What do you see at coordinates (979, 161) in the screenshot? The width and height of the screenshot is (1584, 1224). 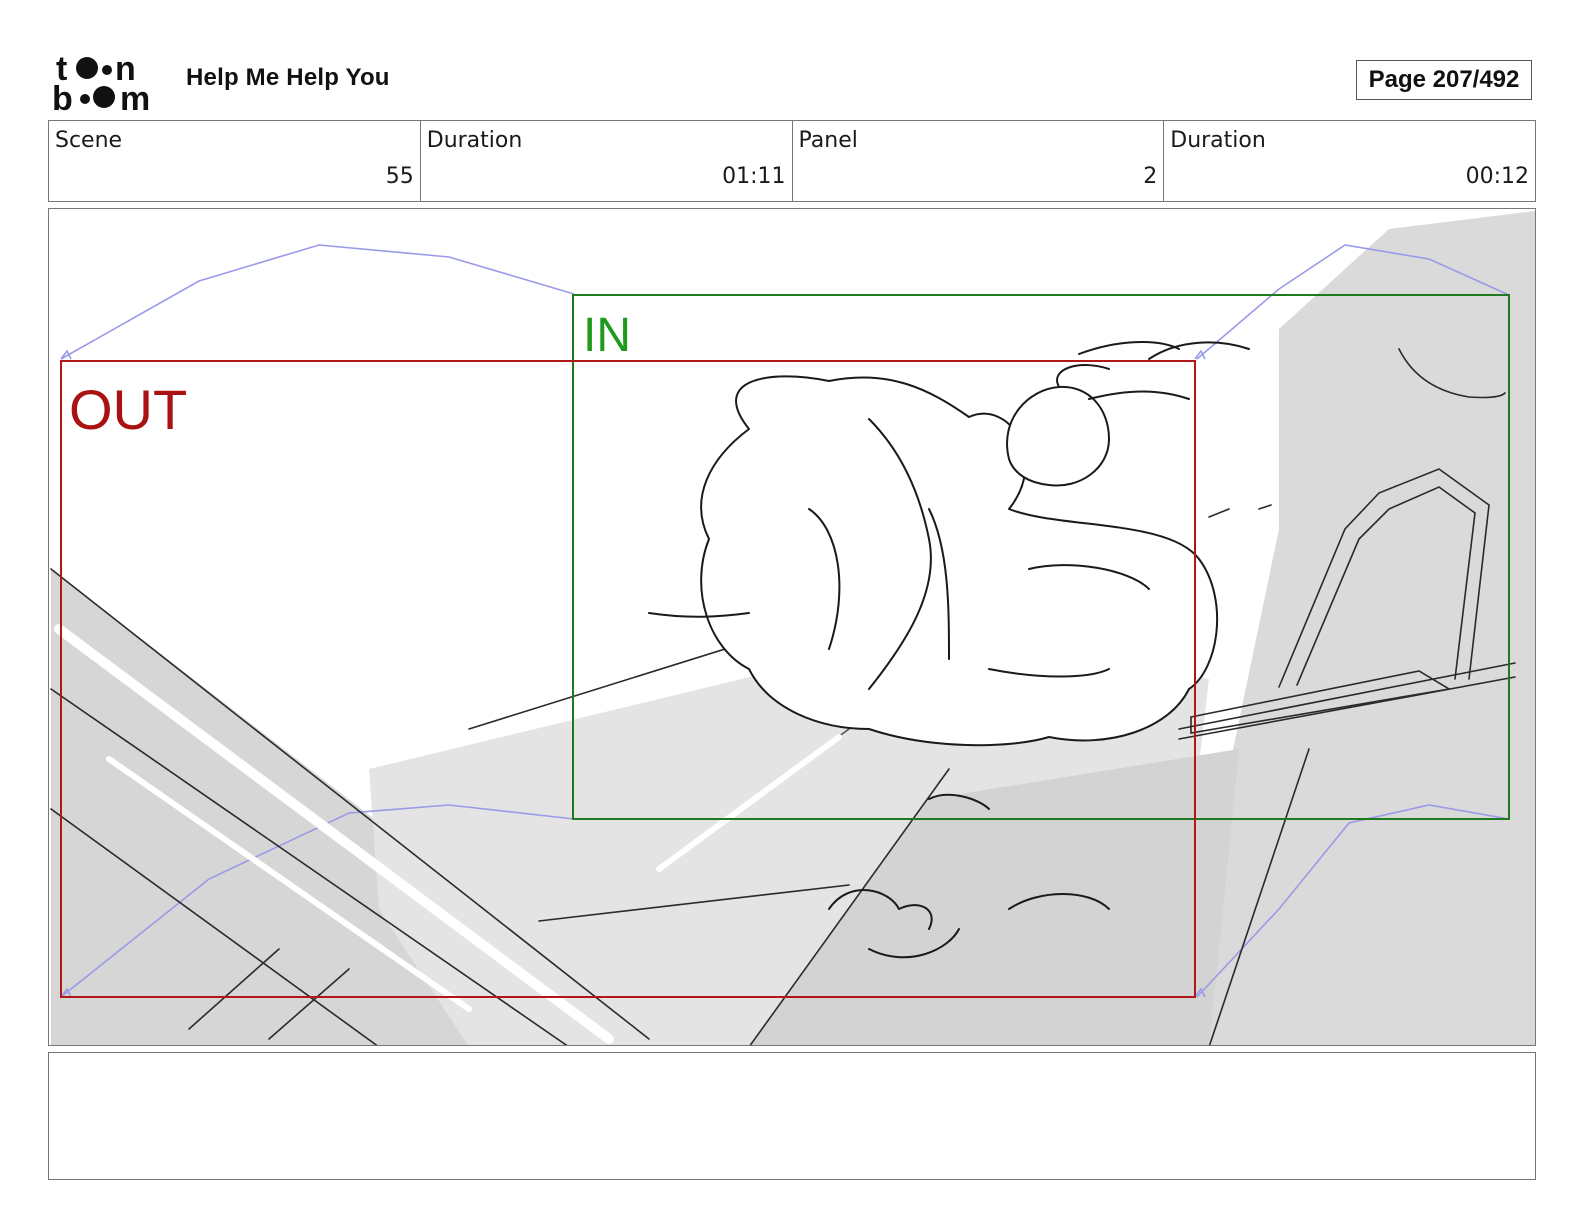 I see `panel-cell: Panel 2` at bounding box center [979, 161].